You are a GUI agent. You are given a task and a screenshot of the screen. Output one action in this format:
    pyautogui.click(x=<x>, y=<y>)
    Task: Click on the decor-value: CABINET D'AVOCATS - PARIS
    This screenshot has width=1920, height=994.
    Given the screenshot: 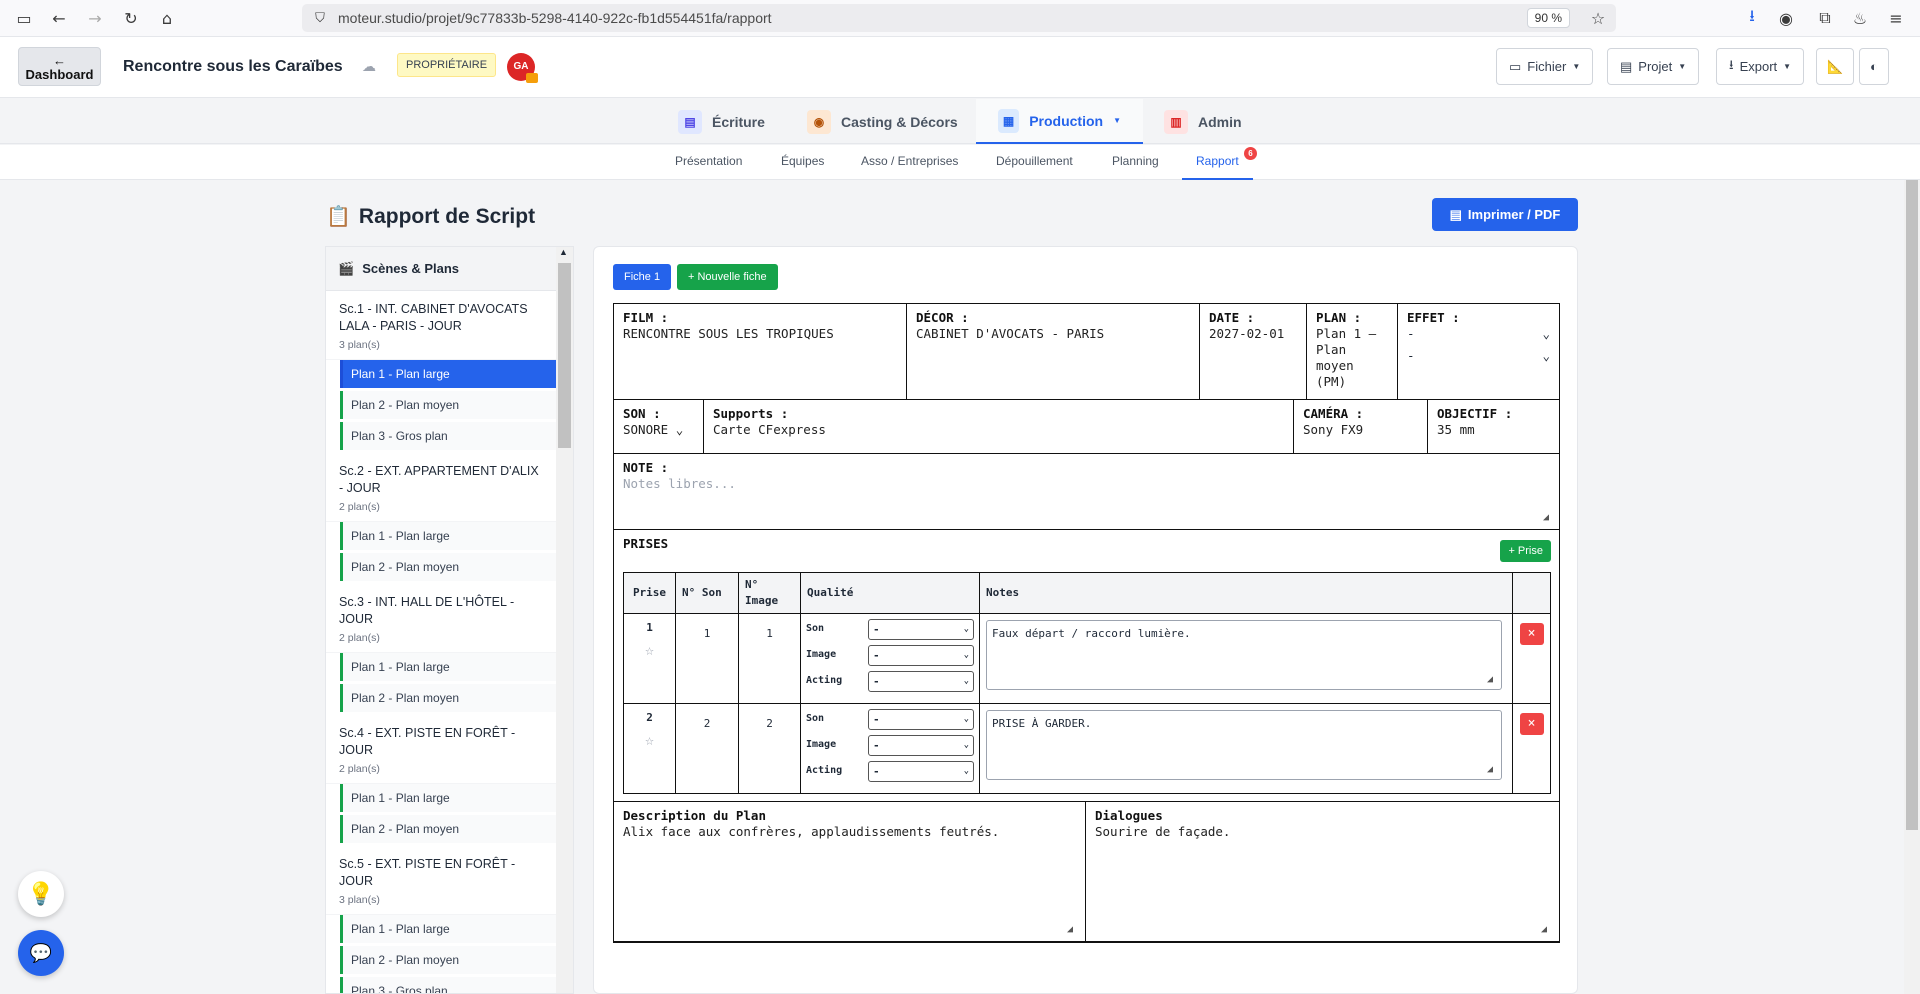 What is the action you would take?
    pyautogui.click(x=1010, y=333)
    